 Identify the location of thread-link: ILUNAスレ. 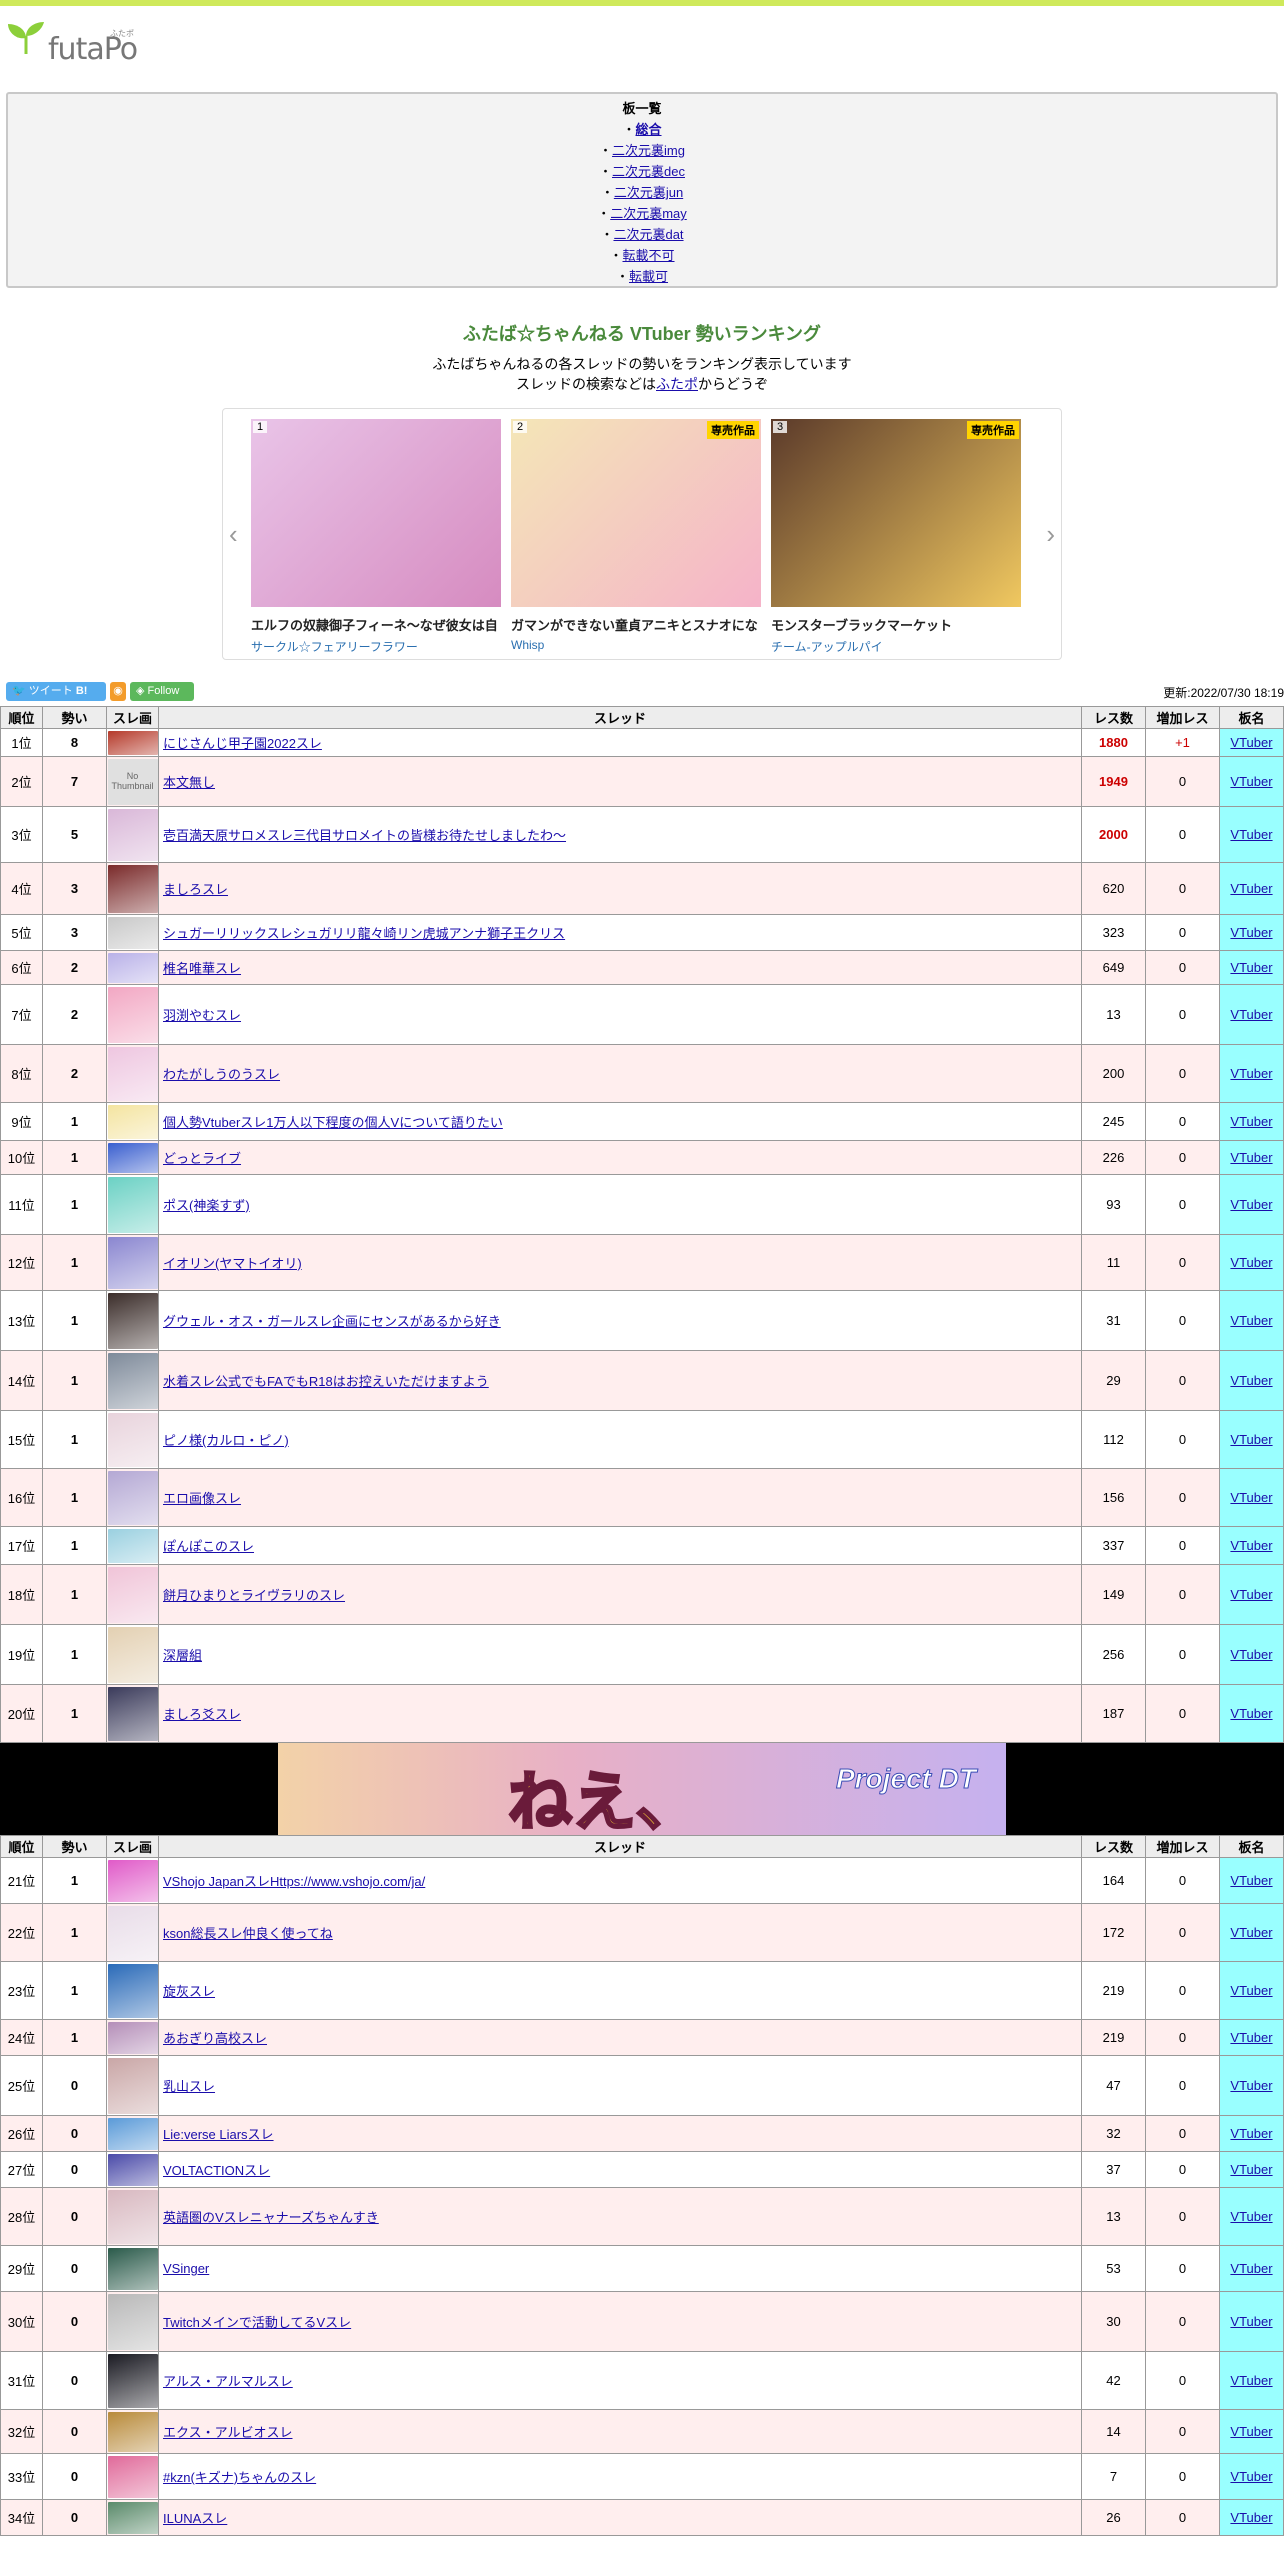
(195, 2518).